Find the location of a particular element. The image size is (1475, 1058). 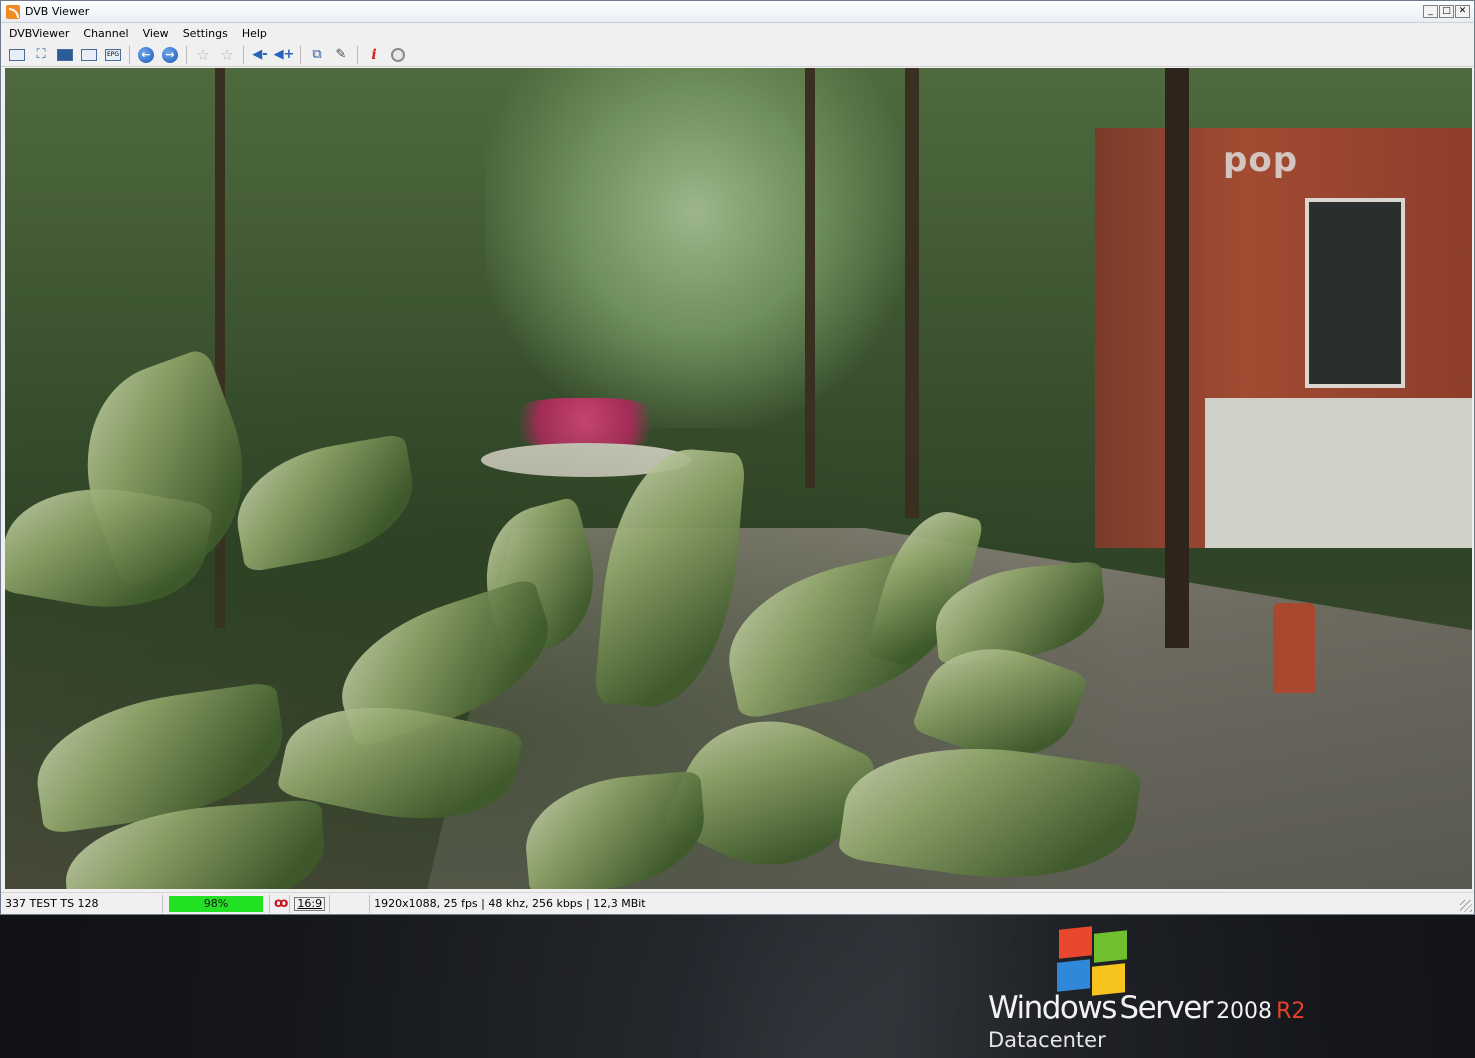

windows-server-branding: Windows Server 2008 R2 Datacenter is located at coordinates (1158, 989).